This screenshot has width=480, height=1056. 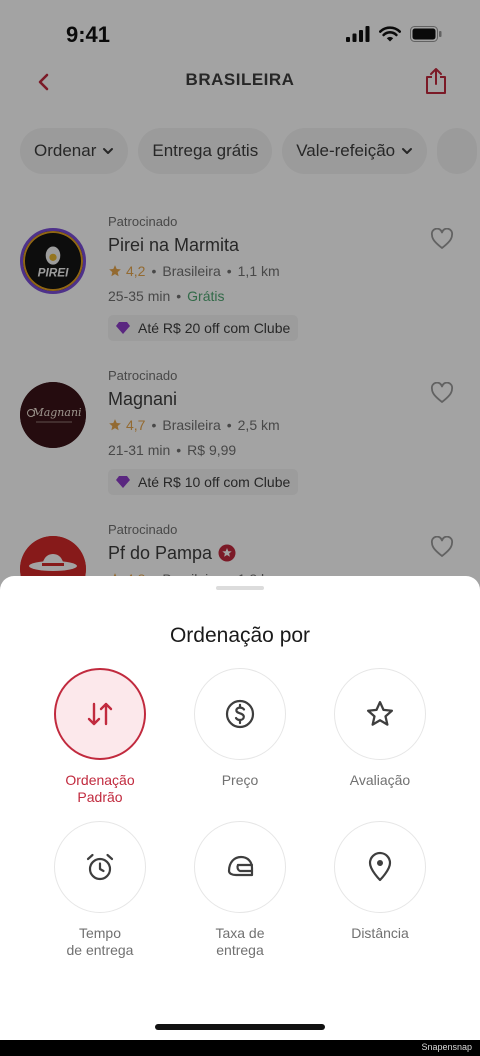 I want to click on sheet-grabber, so click(x=240, y=588).